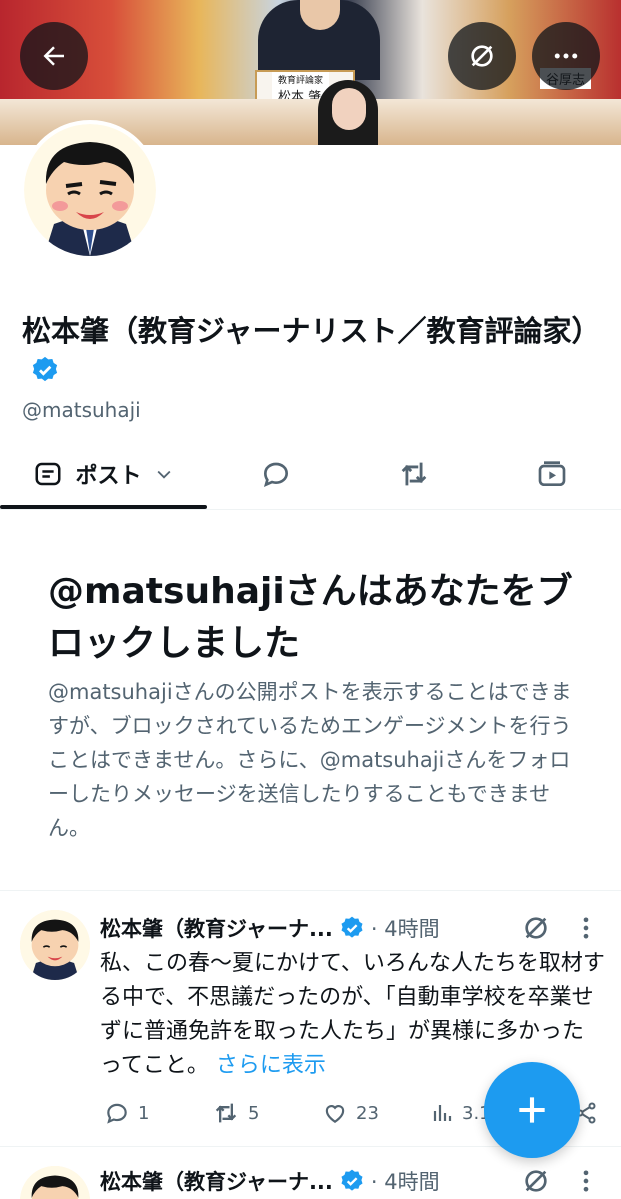 The image size is (621, 1199). What do you see at coordinates (312, 353) in the screenshot?
I see `profile-name: 松本肇（教育ジャーナリスト／教育評論家）` at bounding box center [312, 353].